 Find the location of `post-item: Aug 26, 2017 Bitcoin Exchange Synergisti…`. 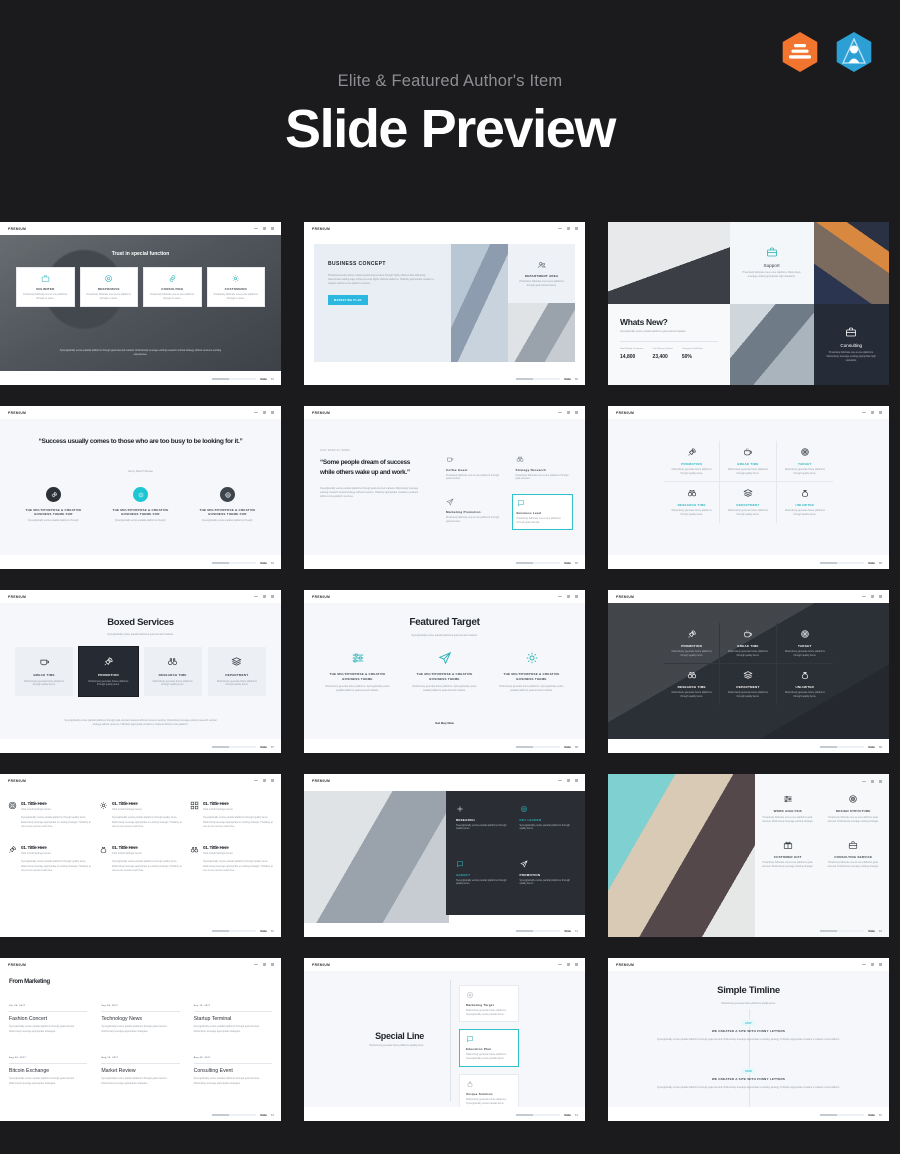

post-item: Aug 26, 2017 Bitcoin Exchange Synergisti… is located at coordinates (48, 1071).